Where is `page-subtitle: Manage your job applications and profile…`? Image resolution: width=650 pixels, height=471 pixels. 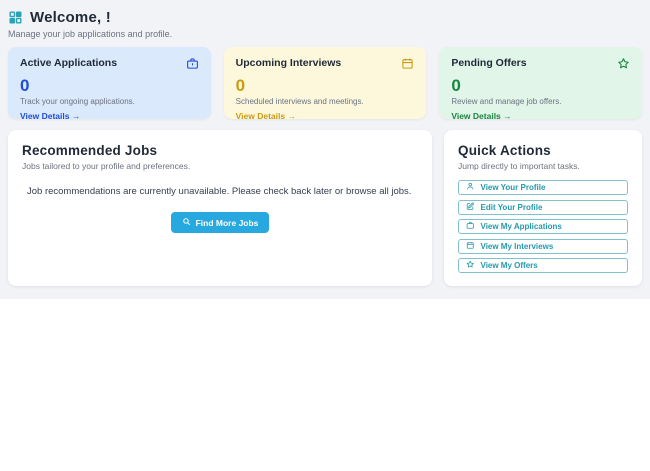
page-subtitle: Manage your job applications and profile… is located at coordinates (90, 34).